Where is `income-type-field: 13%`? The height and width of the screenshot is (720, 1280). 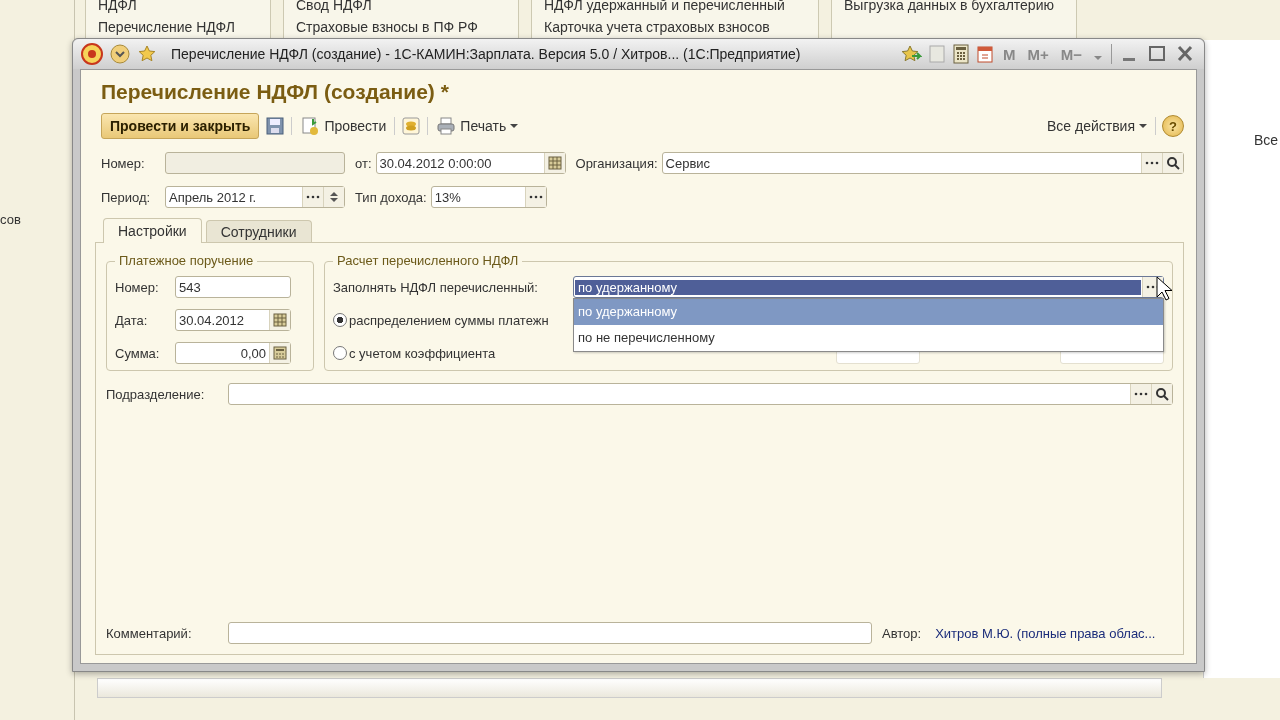
income-type-field: 13% is located at coordinates (488, 197).